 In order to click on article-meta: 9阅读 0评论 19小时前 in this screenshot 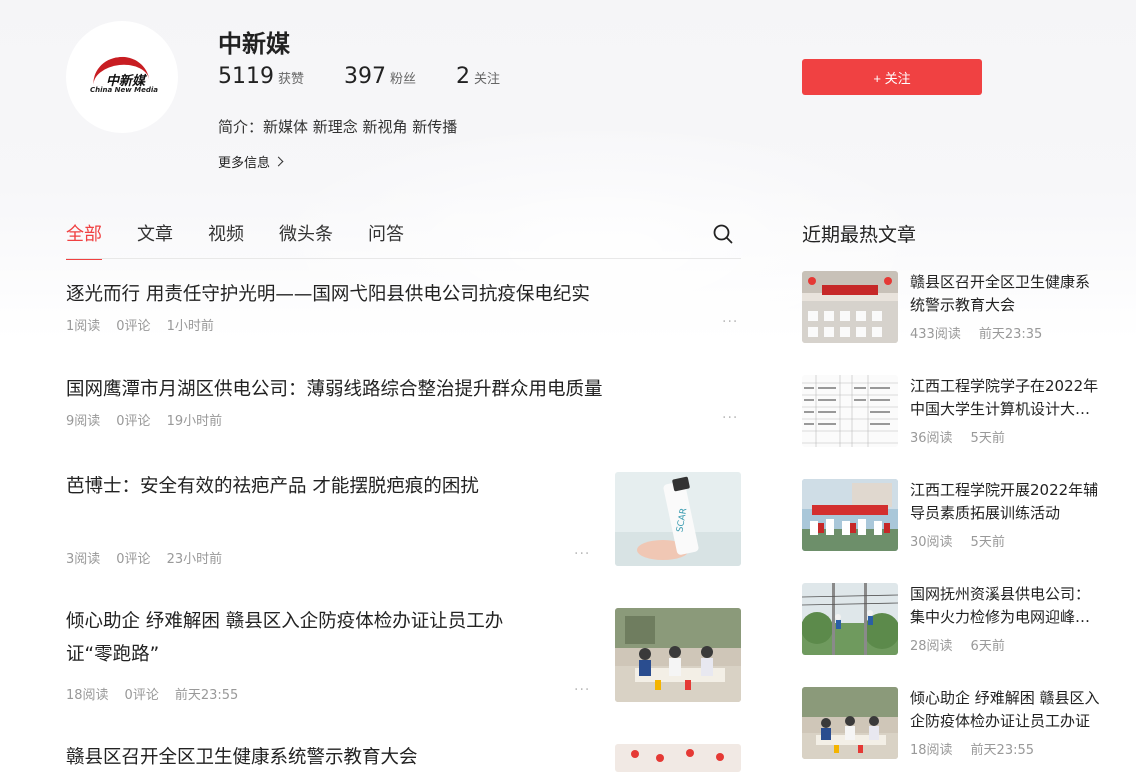, I will do `click(403, 419)`.